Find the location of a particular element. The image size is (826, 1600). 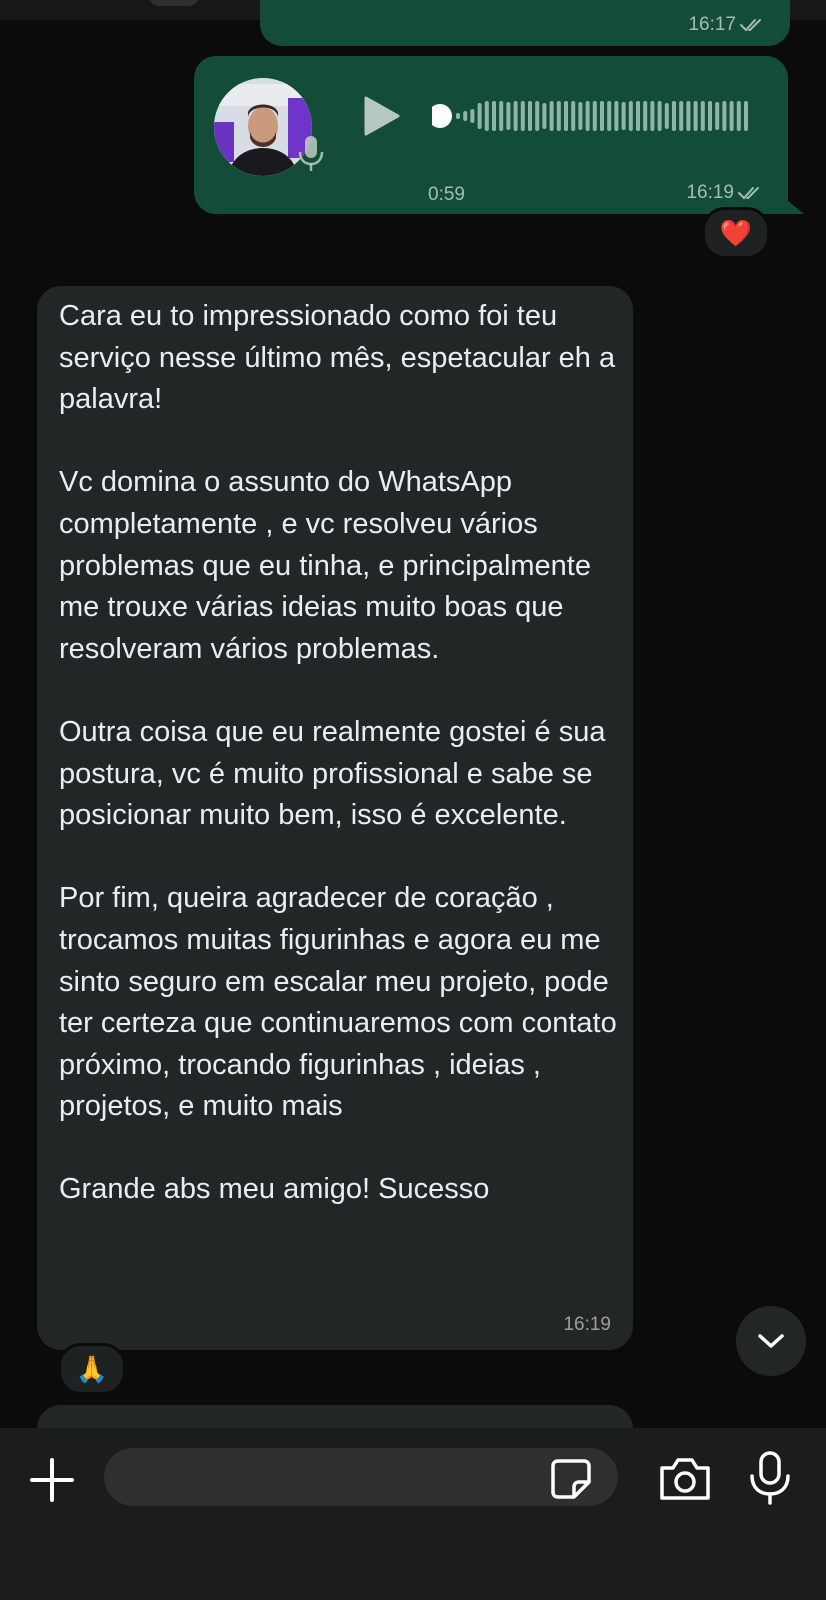

playback-position-dot is located at coordinates (440, 116).